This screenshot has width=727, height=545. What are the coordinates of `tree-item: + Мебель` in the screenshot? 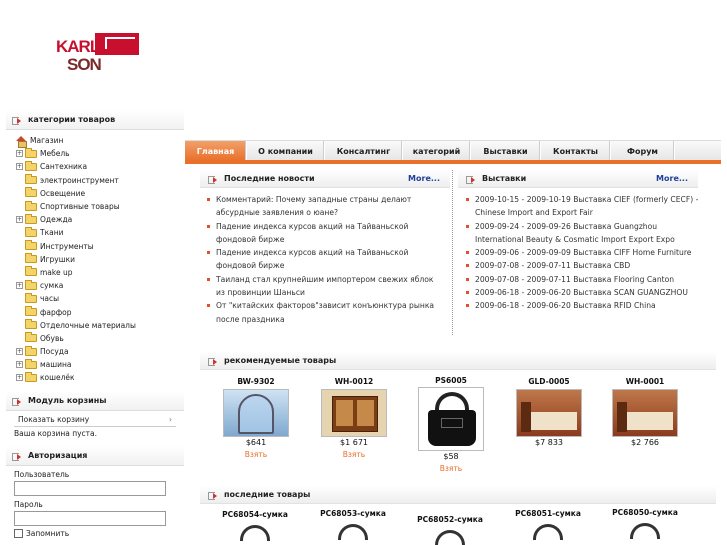 It's located at (100, 153).